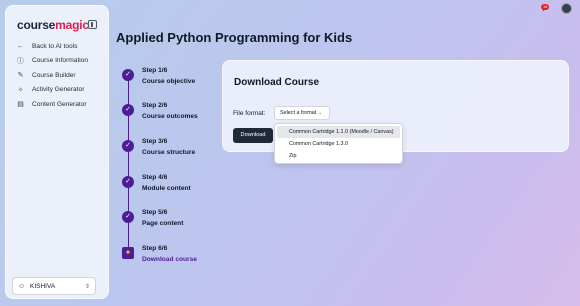  What do you see at coordinates (22, 286) in the screenshot?
I see `user-icon: ☺` at bounding box center [22, 286].